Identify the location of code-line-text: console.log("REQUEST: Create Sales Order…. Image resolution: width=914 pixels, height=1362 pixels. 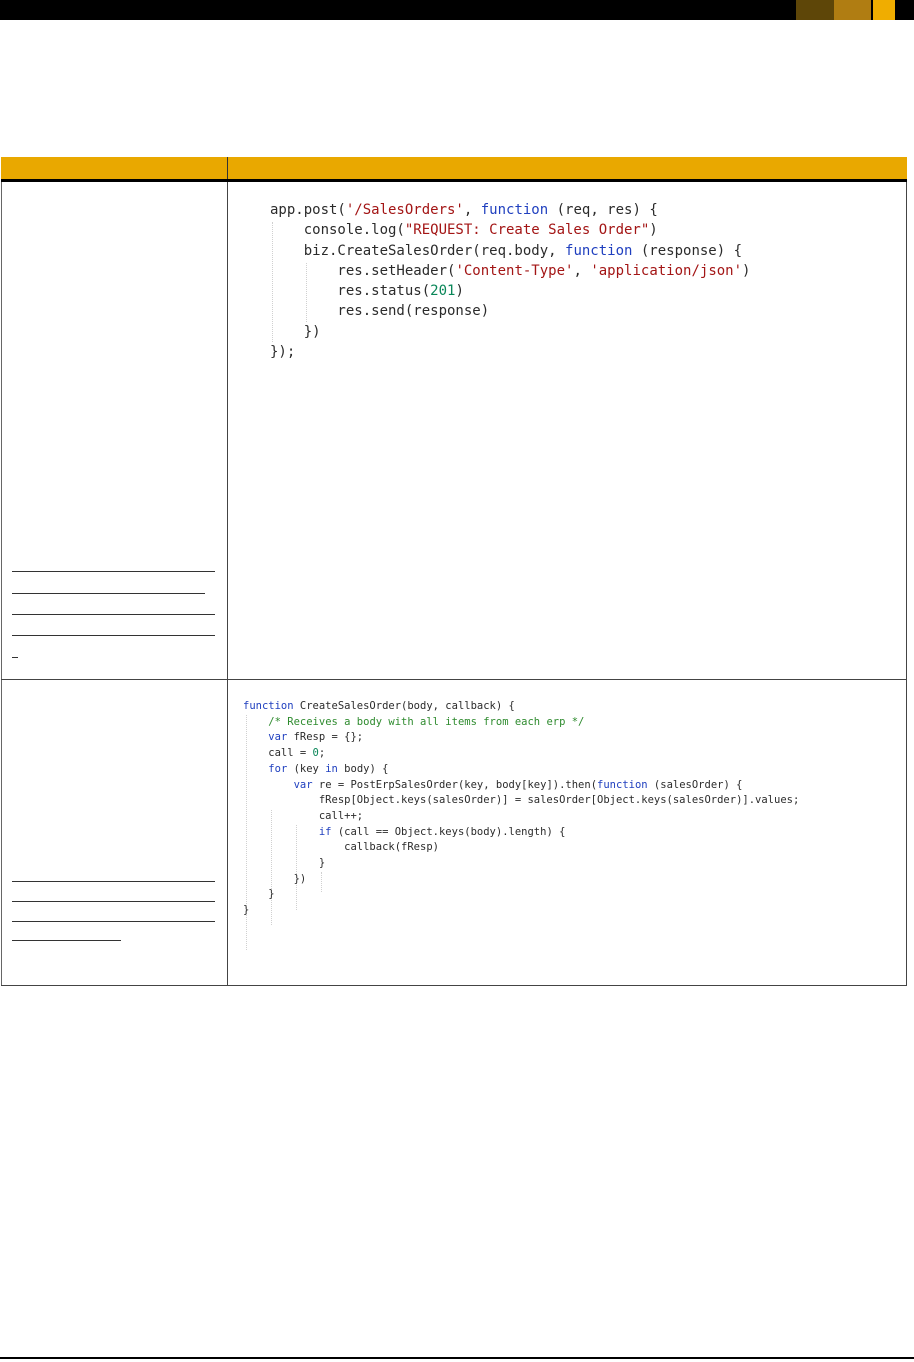
(464, 230).